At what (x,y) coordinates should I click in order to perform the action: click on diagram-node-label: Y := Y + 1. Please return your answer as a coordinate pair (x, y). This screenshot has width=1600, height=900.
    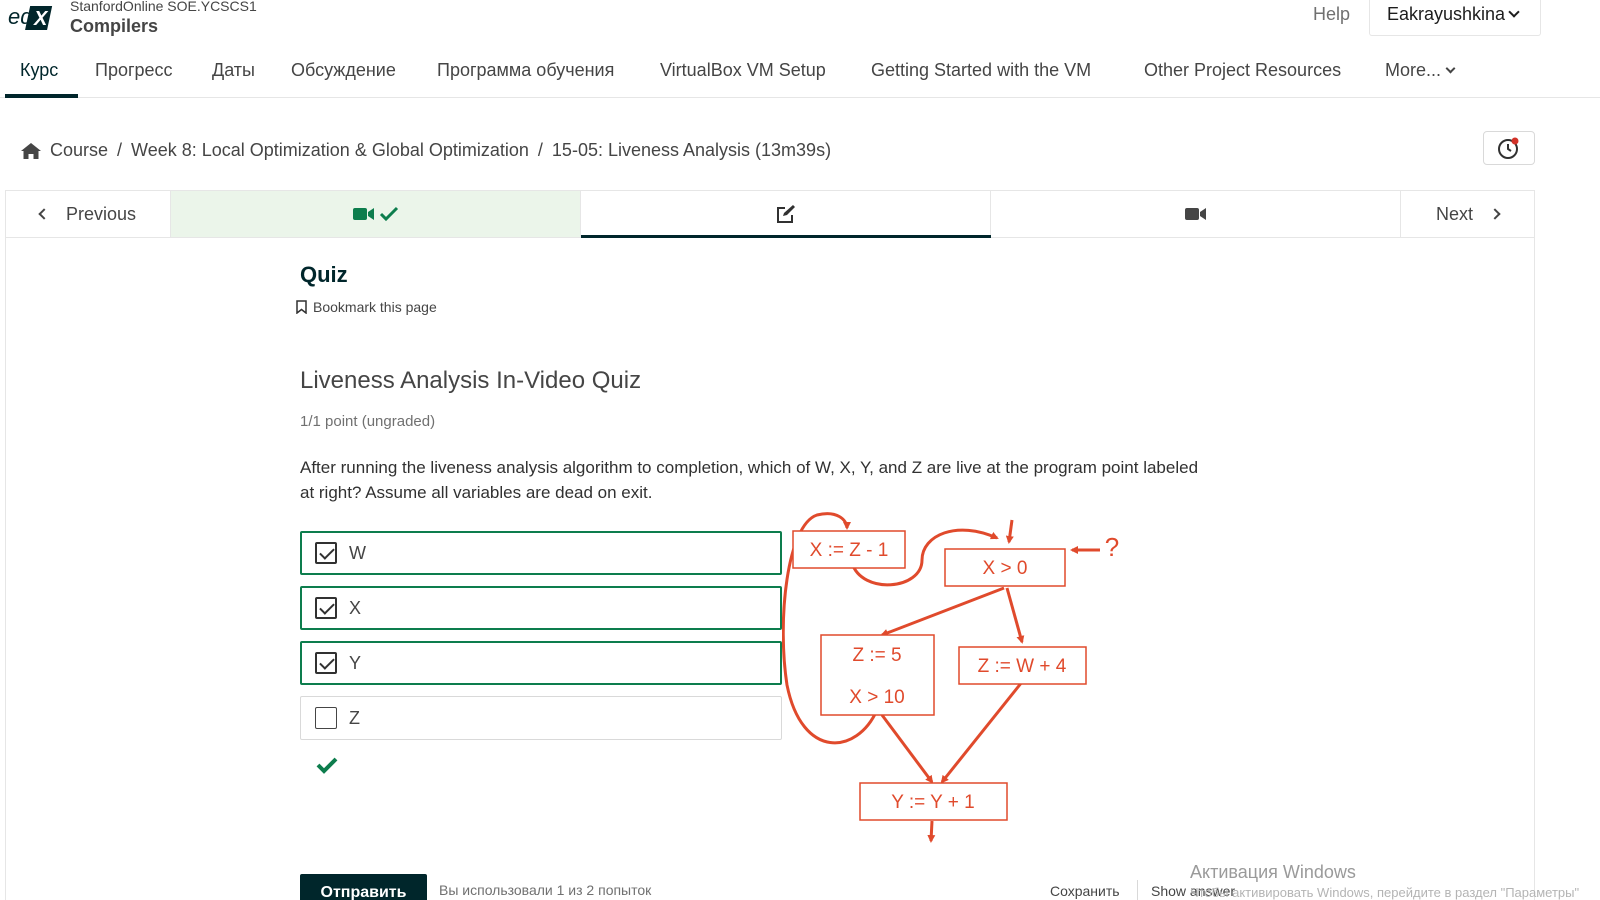
    Looking at the image, I should click on (932, 802).